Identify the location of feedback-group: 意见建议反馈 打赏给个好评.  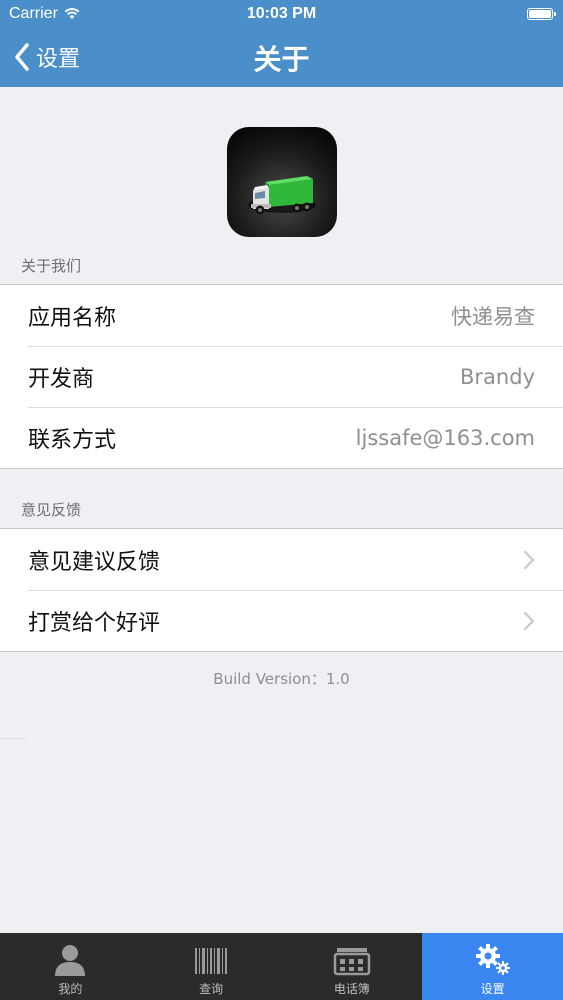
(281, 590).